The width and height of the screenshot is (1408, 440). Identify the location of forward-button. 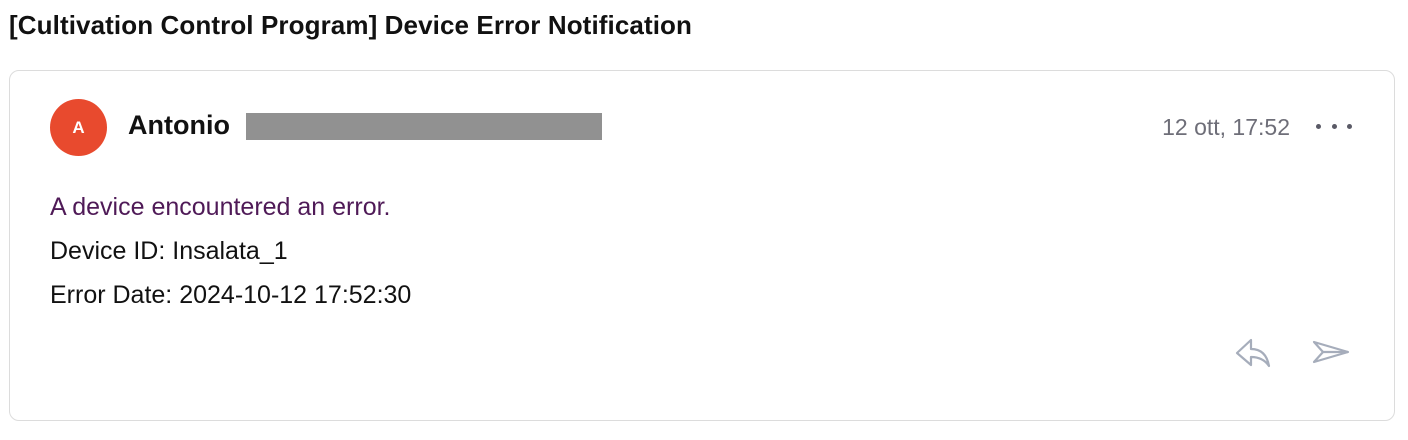
(1331, 352).